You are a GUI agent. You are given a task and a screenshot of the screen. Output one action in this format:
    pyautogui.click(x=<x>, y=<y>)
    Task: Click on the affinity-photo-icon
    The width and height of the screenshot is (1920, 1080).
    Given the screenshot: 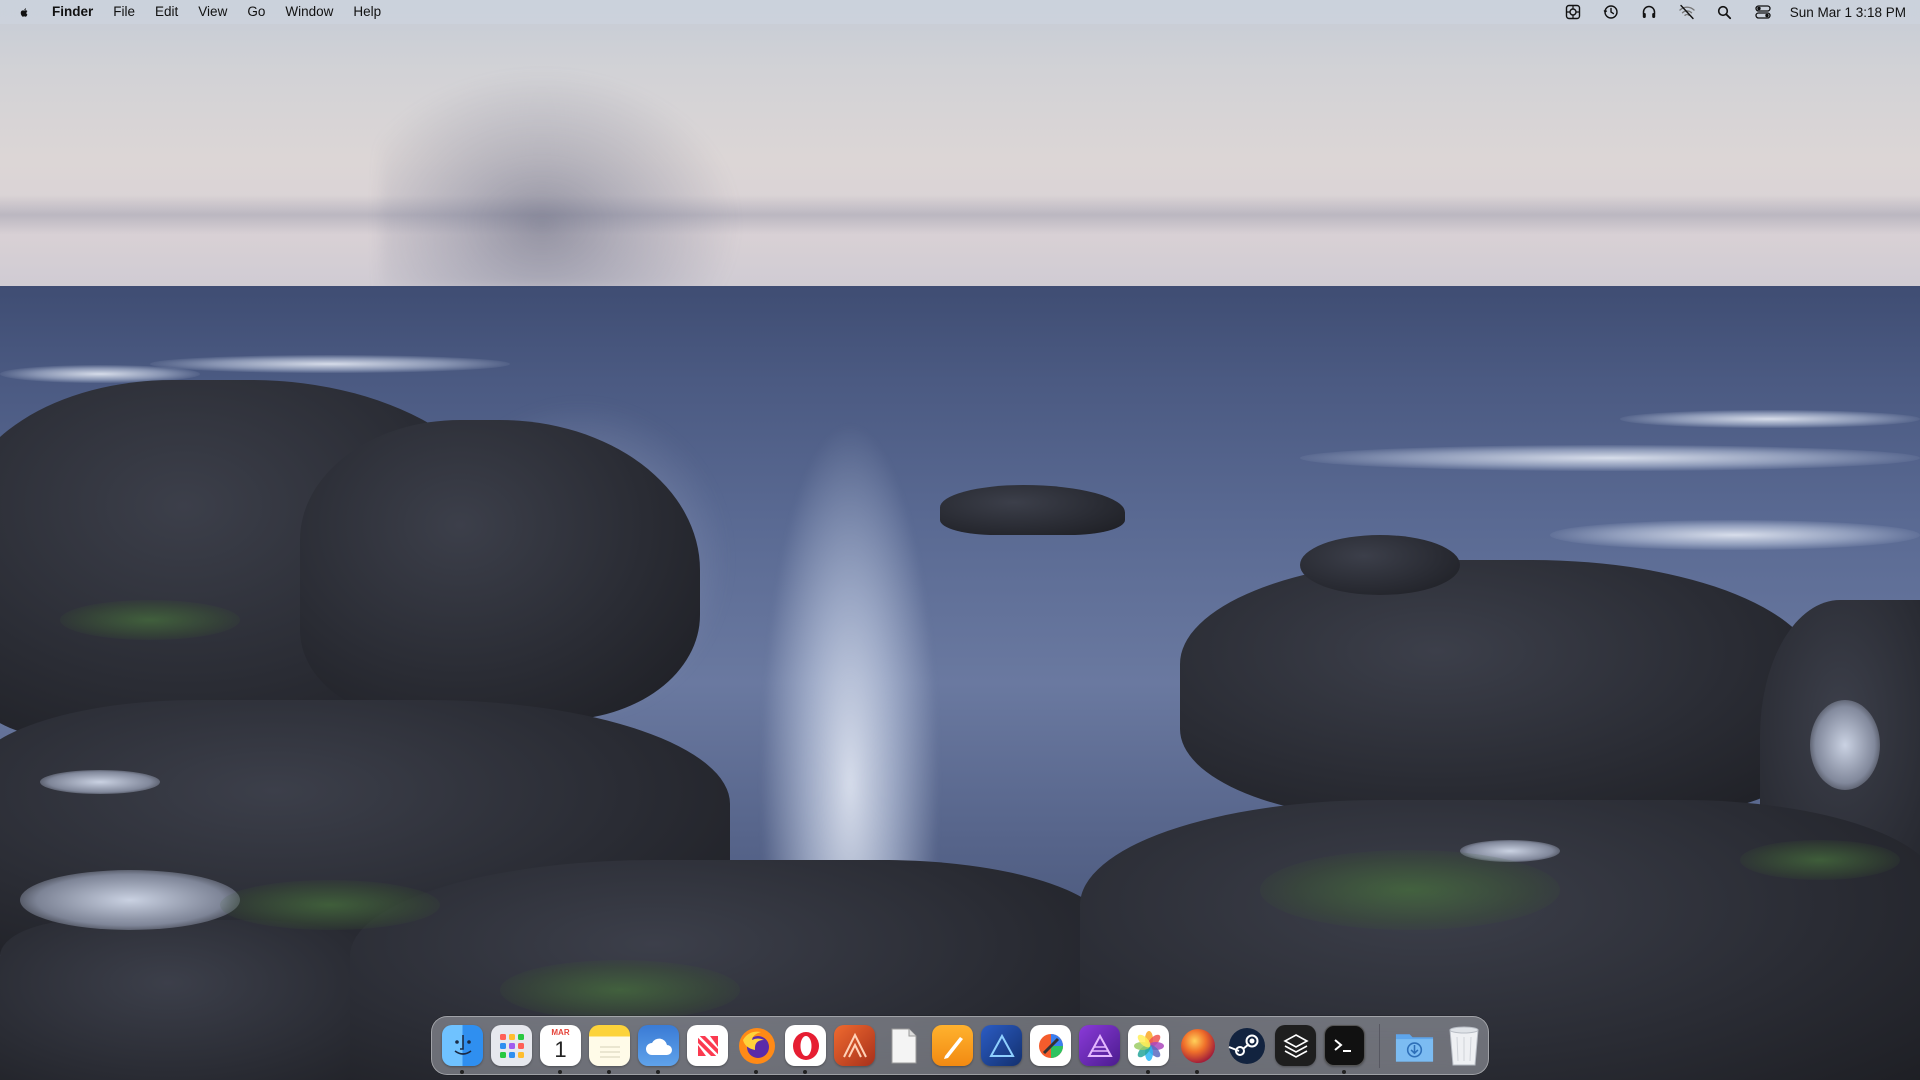 What is the action you would take?
    pyautogui.click(x=1099, y=1045)
    